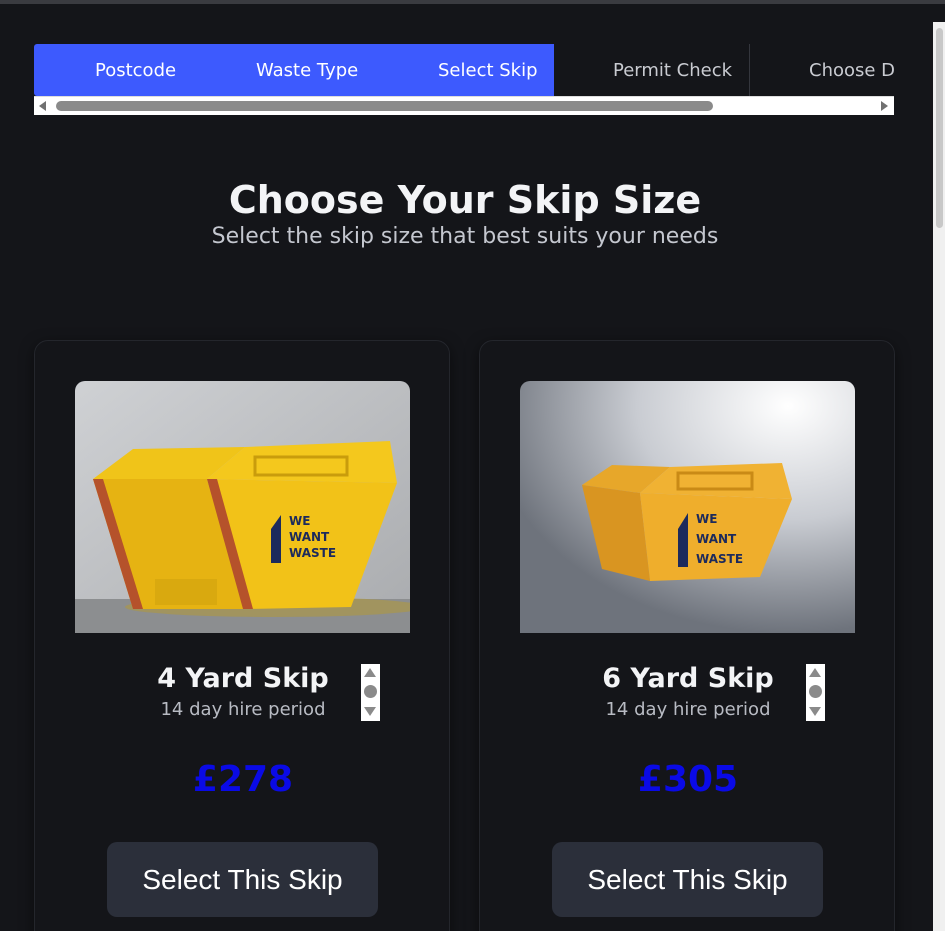  Describe the element at coordinates (135, 70) in the screenshot. I see `step-postcode: Postcode` at that location.